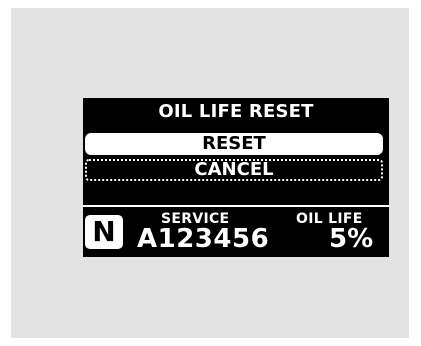 The image size is (421, 346). Describe the element at coordinates (236, 206) in the screenshot. I see `status-divider` at that location.